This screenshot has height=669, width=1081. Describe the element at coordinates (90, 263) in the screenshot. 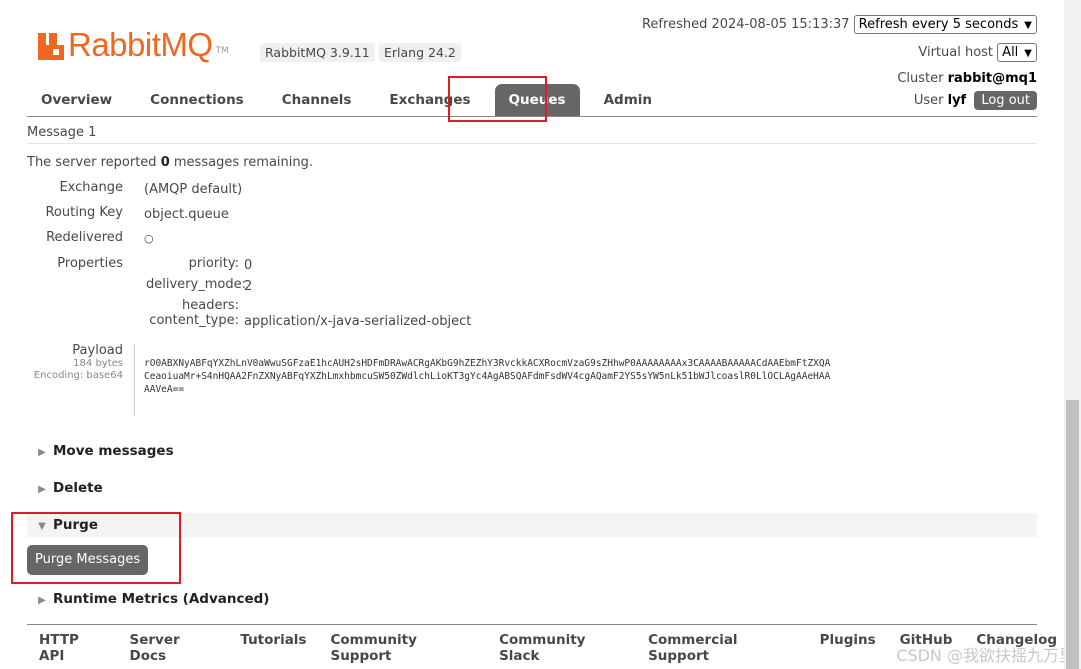

I see `properties-label: Properties` at that location.